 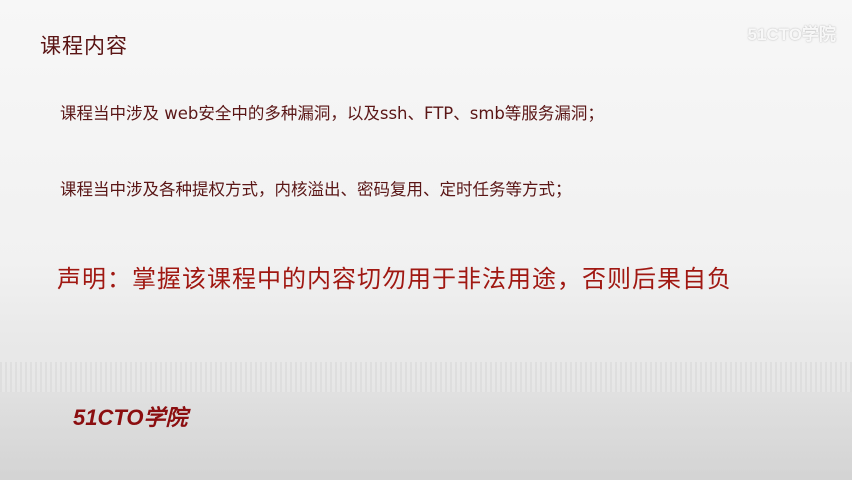 I want to click on watermark-text: 51CTO学院, so click(x=792, y=34).